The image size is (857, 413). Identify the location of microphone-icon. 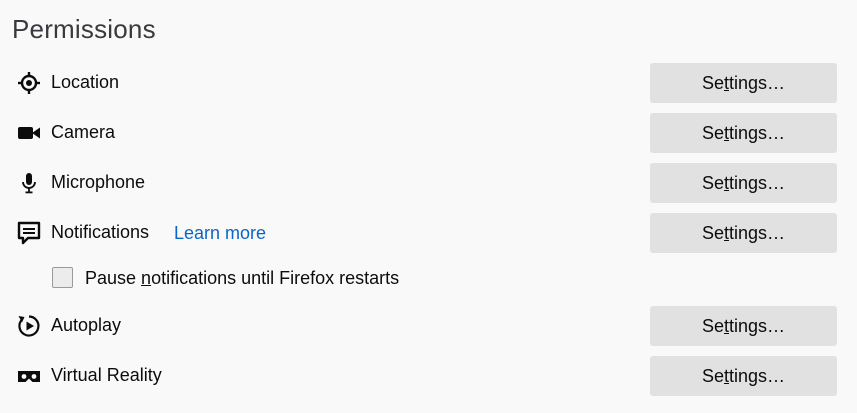
(29, 183).